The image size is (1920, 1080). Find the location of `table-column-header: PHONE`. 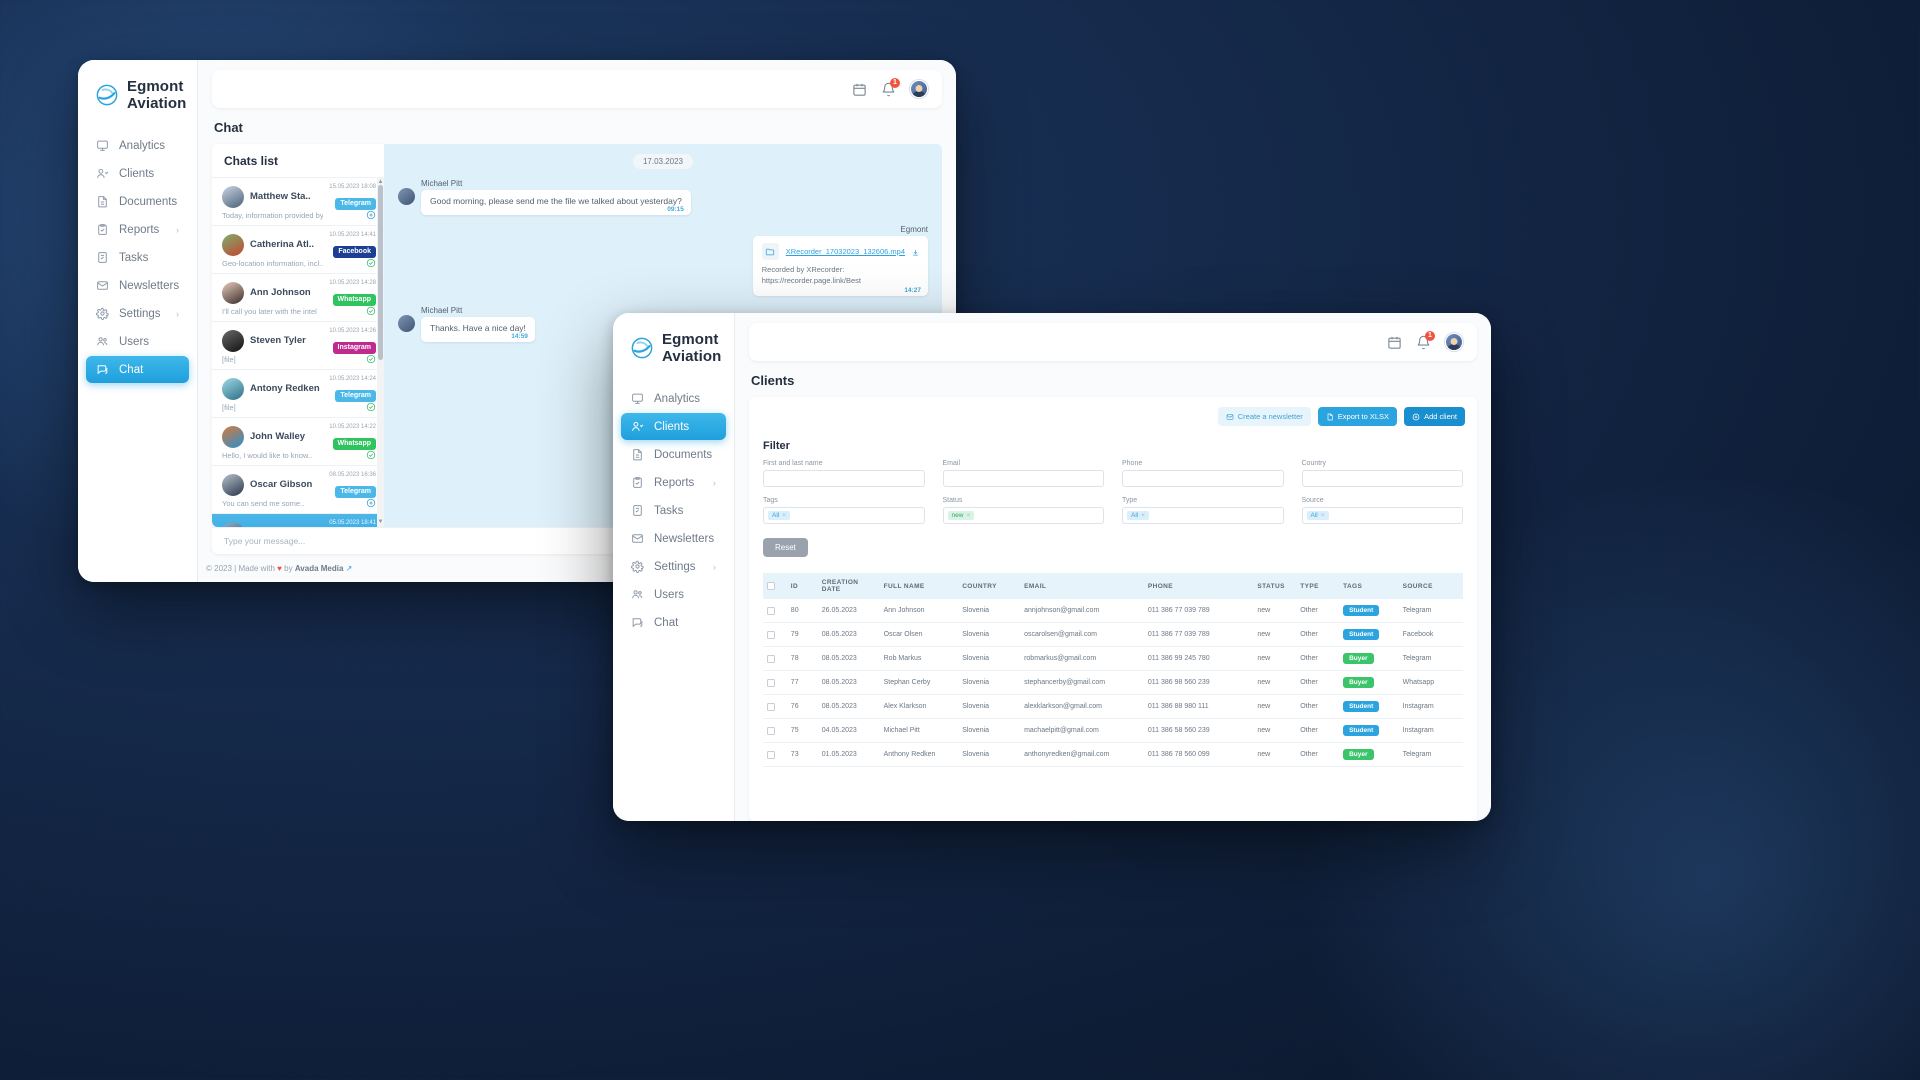

table-column-header: PHONE is located at coordinates (1198, 586).